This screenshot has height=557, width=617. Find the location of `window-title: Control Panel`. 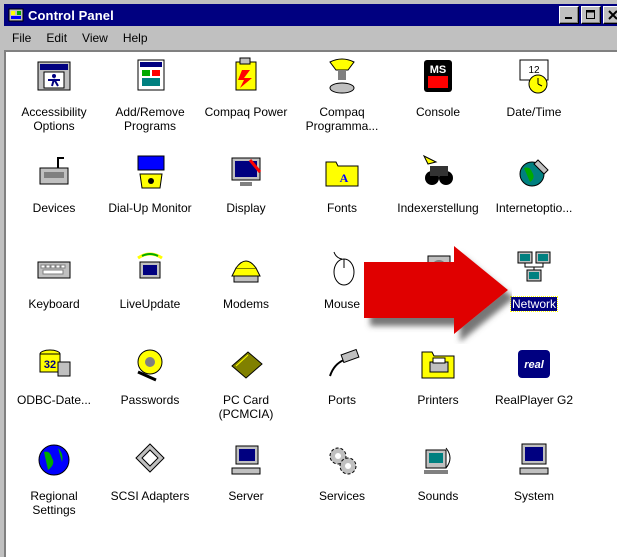

window-title: Control Panel is located at coordinates (71, 15).